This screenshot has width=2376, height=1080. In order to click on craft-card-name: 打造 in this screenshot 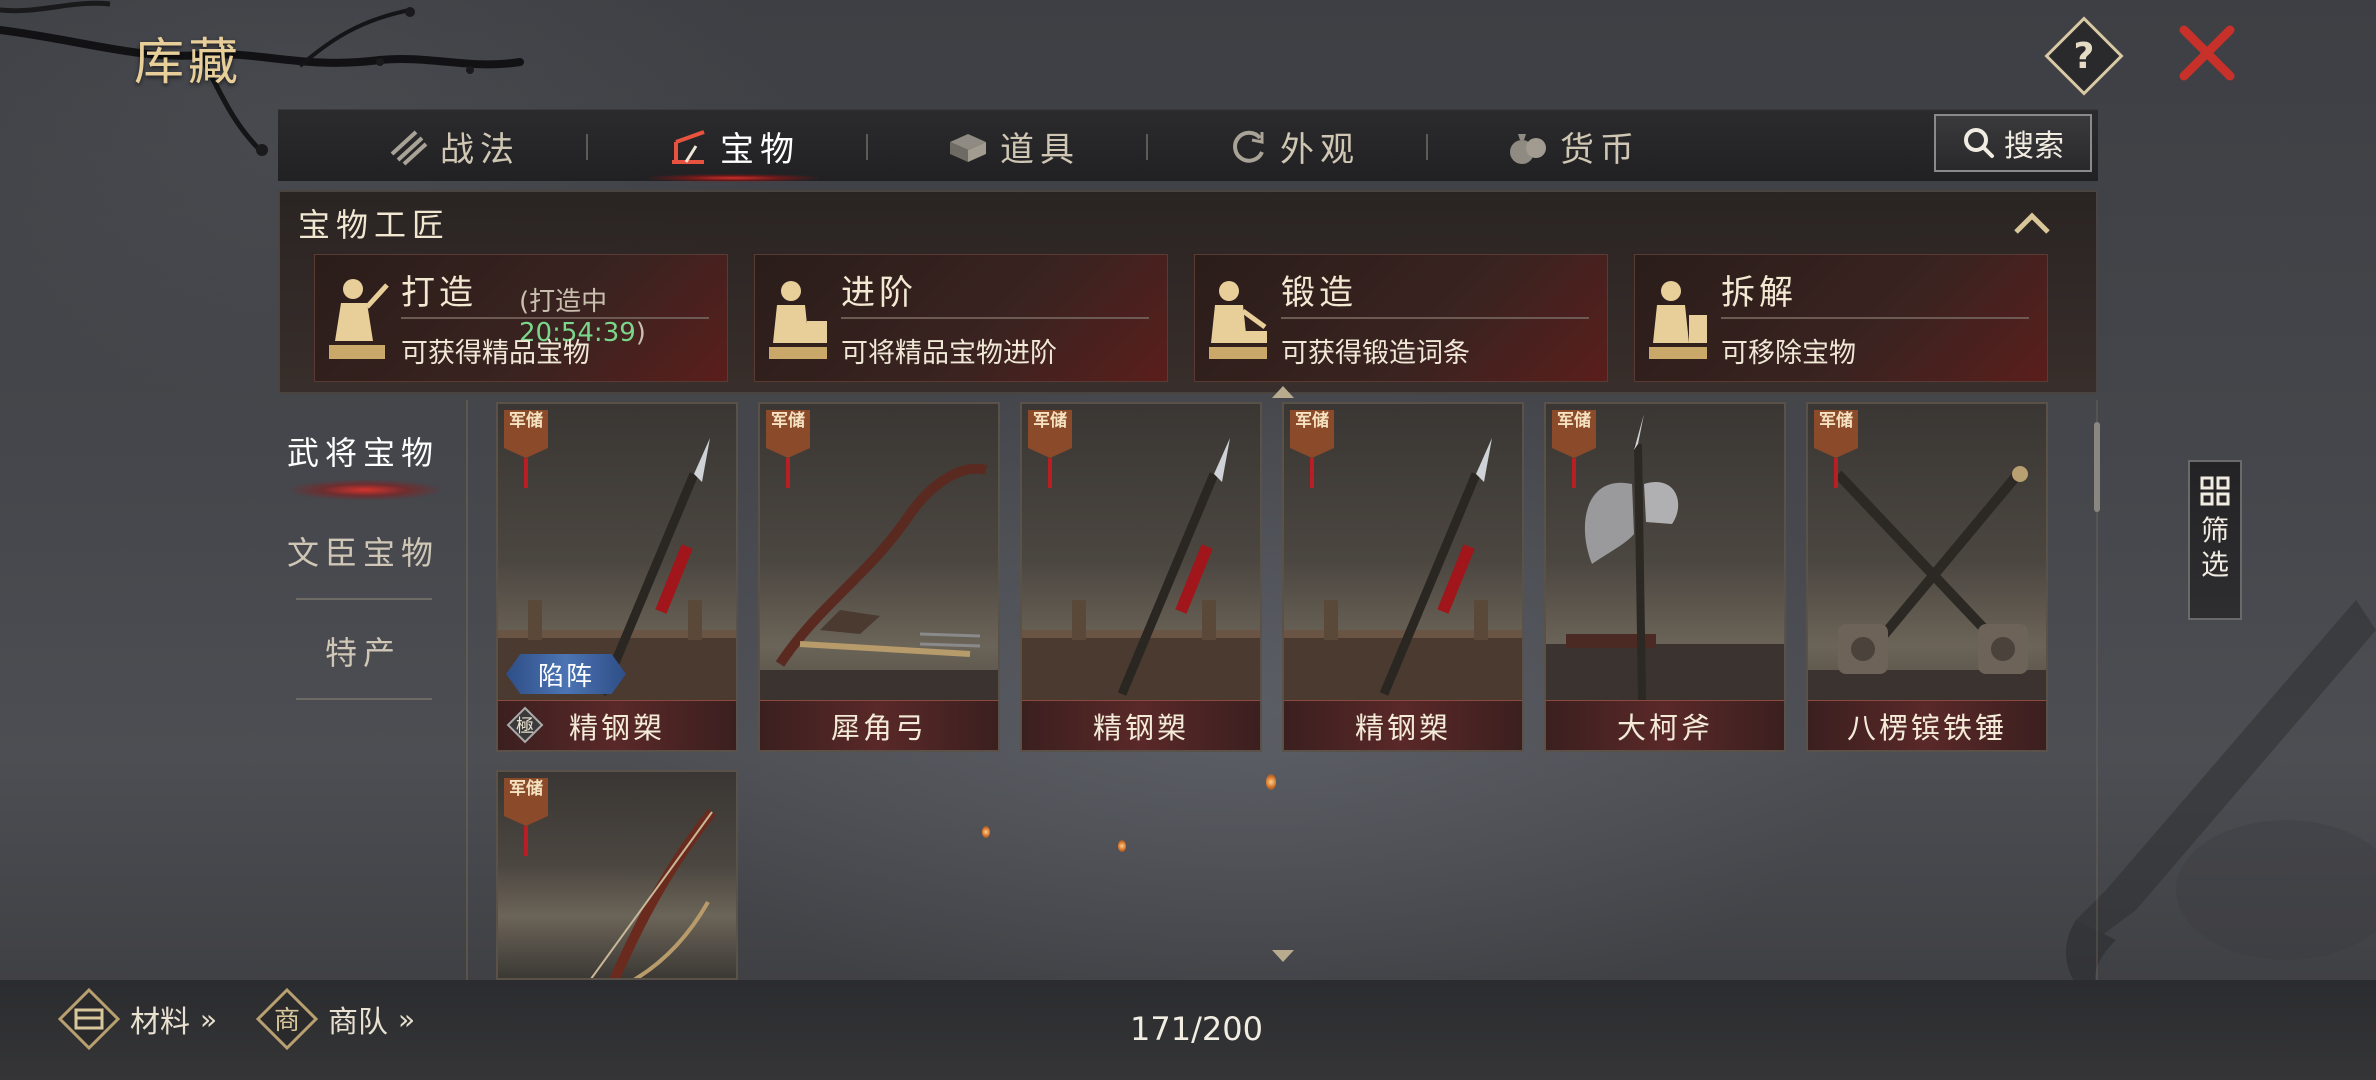, I will do `click(439, 293)`.